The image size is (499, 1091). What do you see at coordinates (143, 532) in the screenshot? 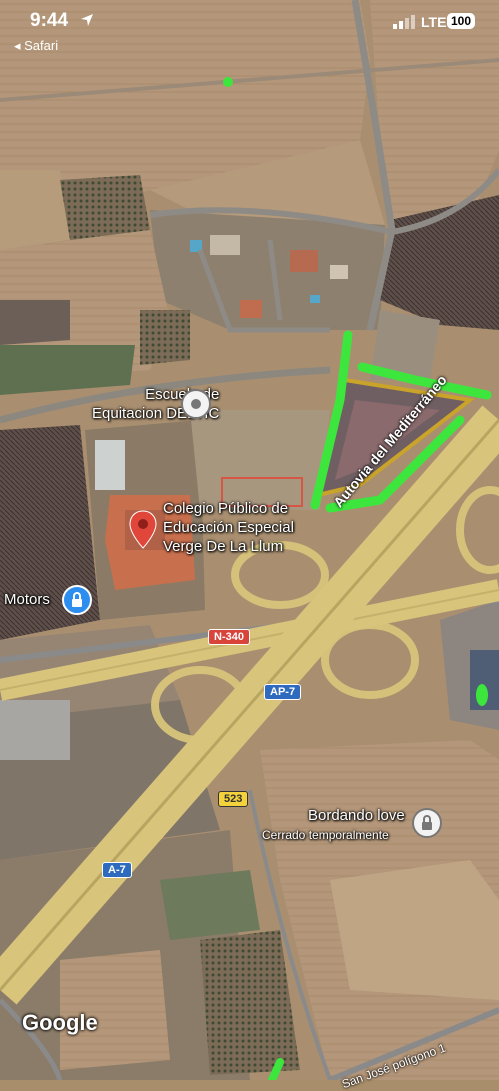
I see `school-pin-icon` at bounding box center [143, 532].